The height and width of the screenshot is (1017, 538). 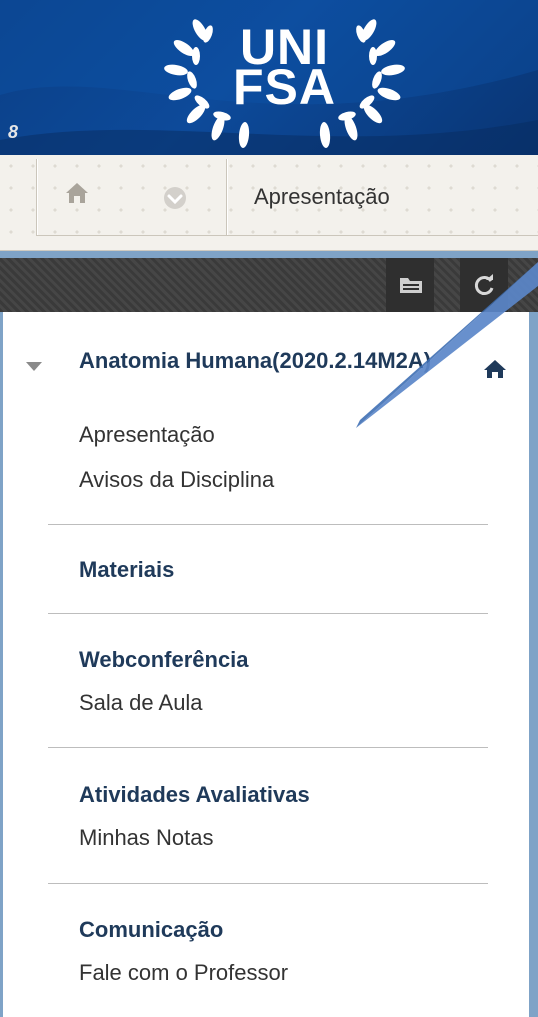 I want to click on menu-heading-atividades-avaliativas: Atividades Avaliativas, so click(x=194, y=795).